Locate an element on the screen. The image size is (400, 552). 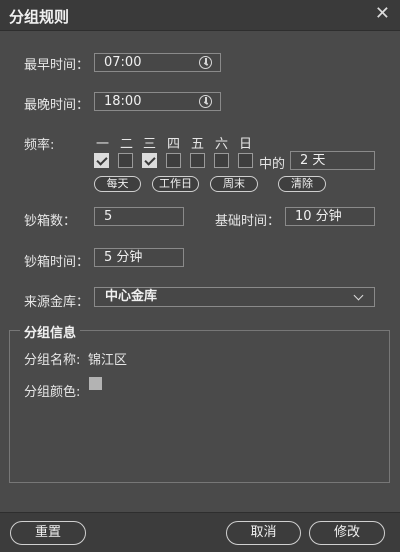
title-bar: 分组规则 ✕ is located at coordinates (200, 15).